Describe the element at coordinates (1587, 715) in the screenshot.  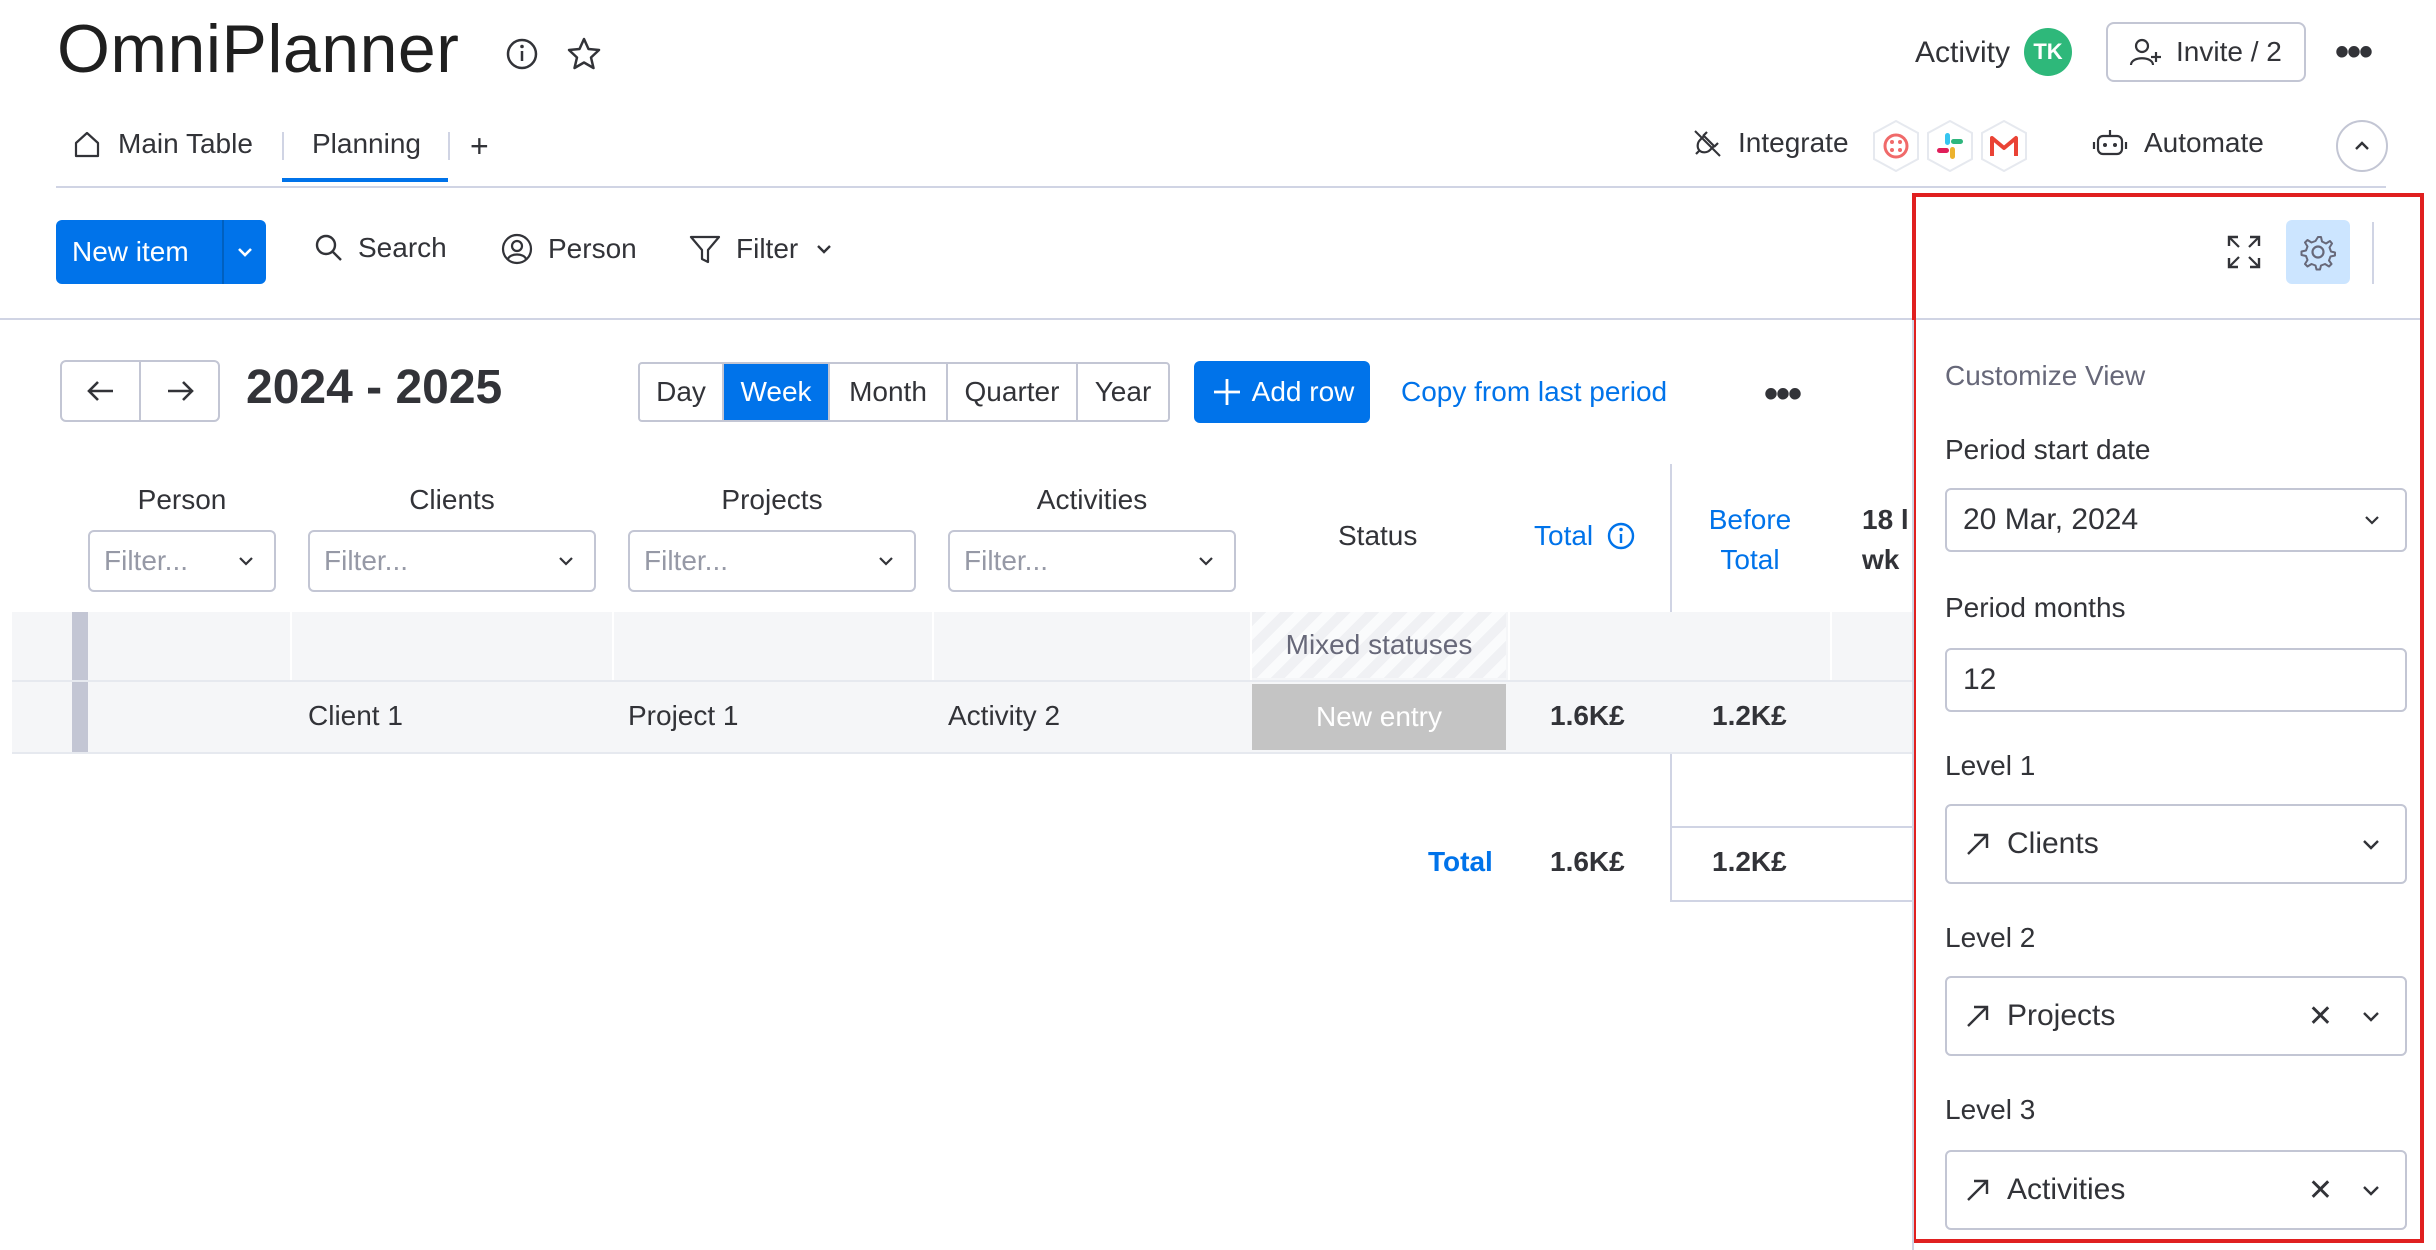
I see `row-total-cell: 1.6K£` at that location.